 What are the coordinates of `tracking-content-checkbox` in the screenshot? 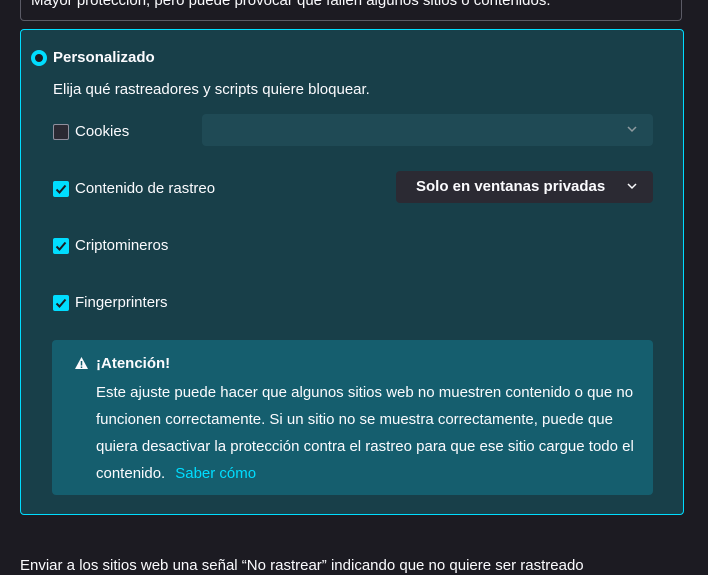 It's located at (61, 189).